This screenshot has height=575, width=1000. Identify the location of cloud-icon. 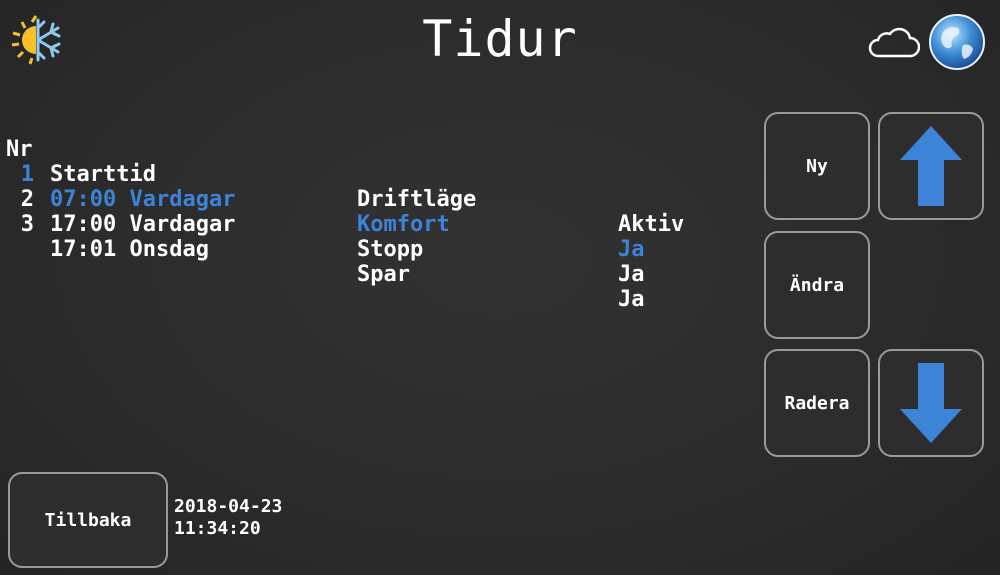
(893, 43).